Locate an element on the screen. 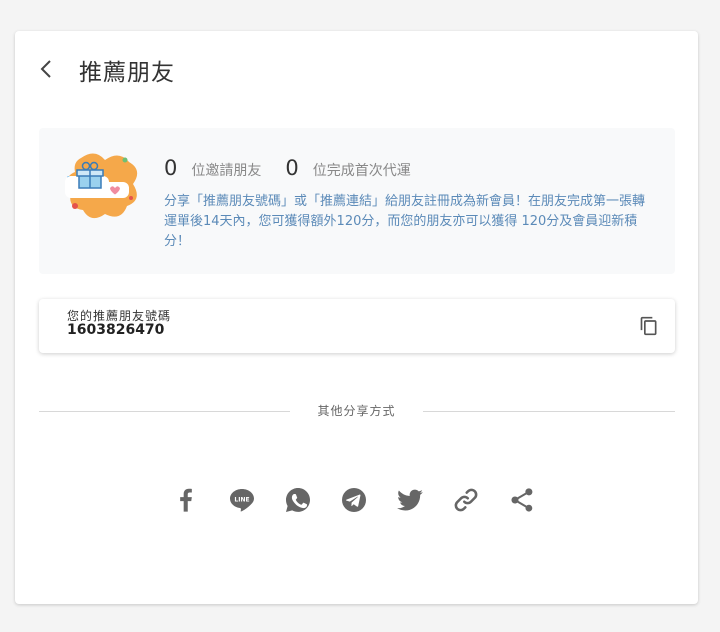 The width and height of the screenshot is (720, 632). copy-button is located at coordinates (649, 326).